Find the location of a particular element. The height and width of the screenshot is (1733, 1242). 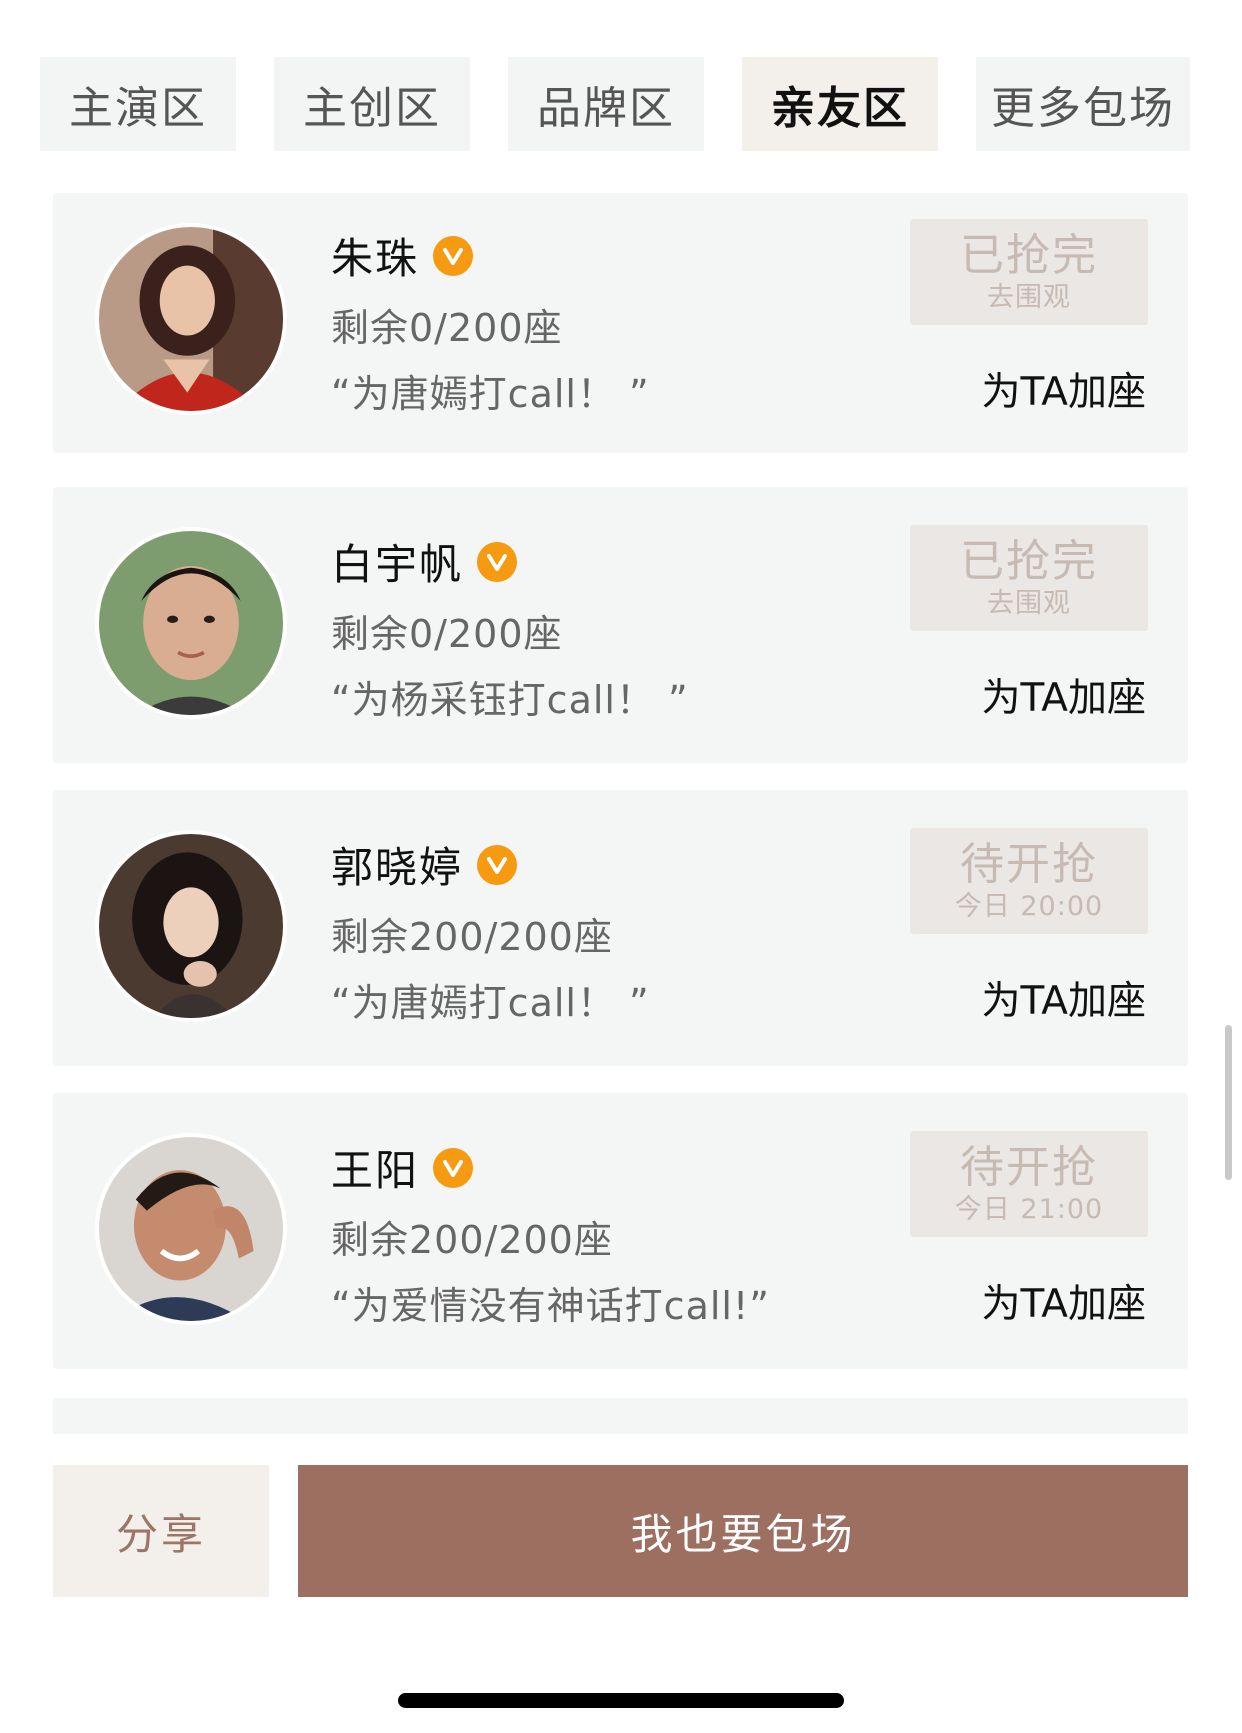

tab-brands: 品牌区 is located at coordinates (606, 104).